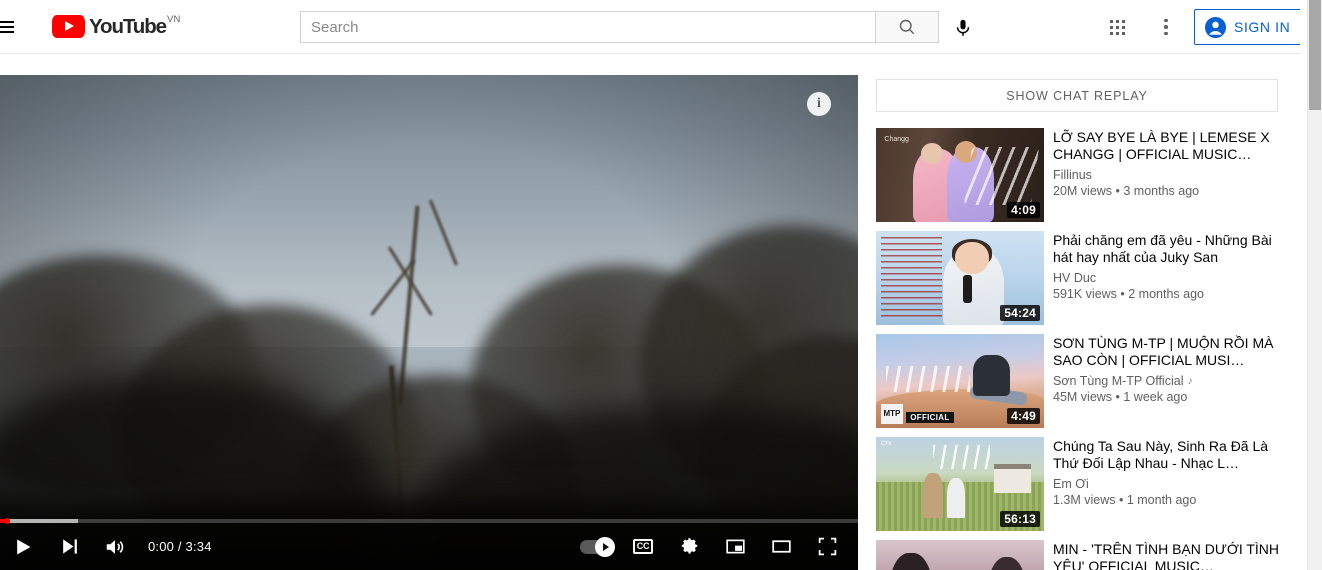 This screenshot has width=1322, height=570. Describe the element at coordinates (886, 443) in the screenshot. I see `thumbnail-caption: Chx` at that location.